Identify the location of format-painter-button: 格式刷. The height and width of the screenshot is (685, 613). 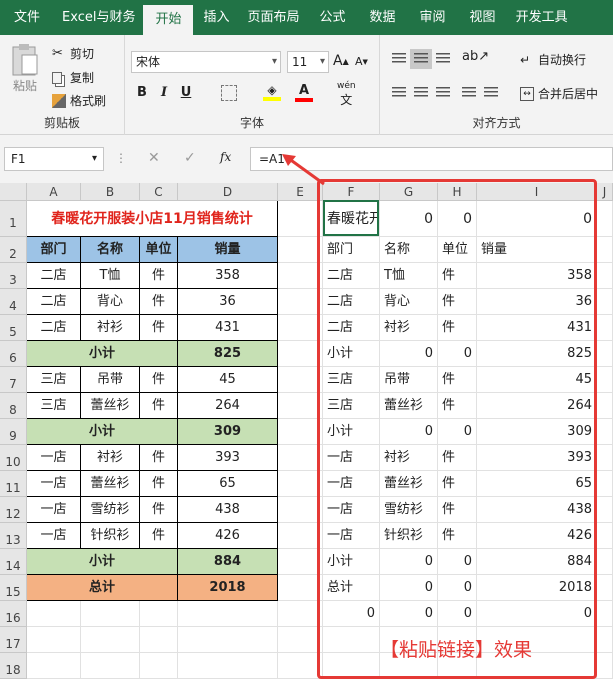
(79, 100).